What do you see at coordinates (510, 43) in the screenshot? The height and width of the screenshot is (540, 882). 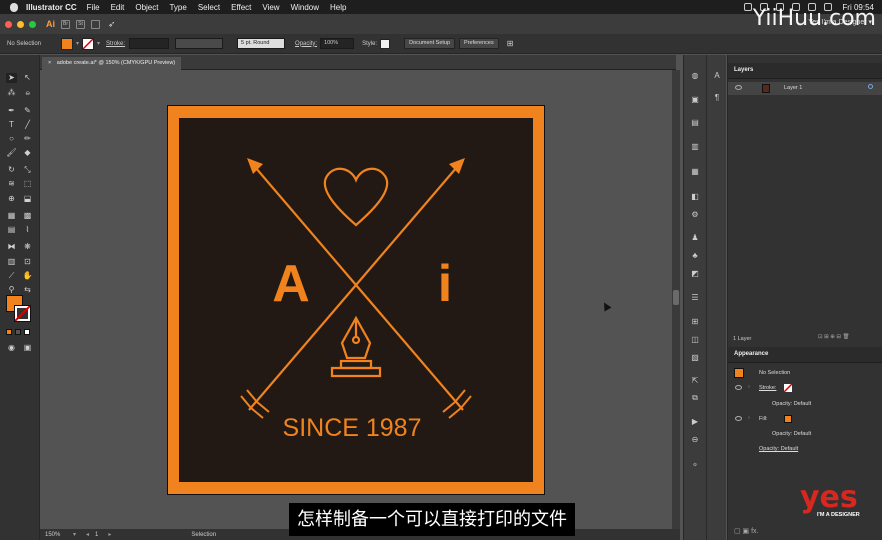 I see `arrange-icon: ⊞` at bounding box center [510, 43].